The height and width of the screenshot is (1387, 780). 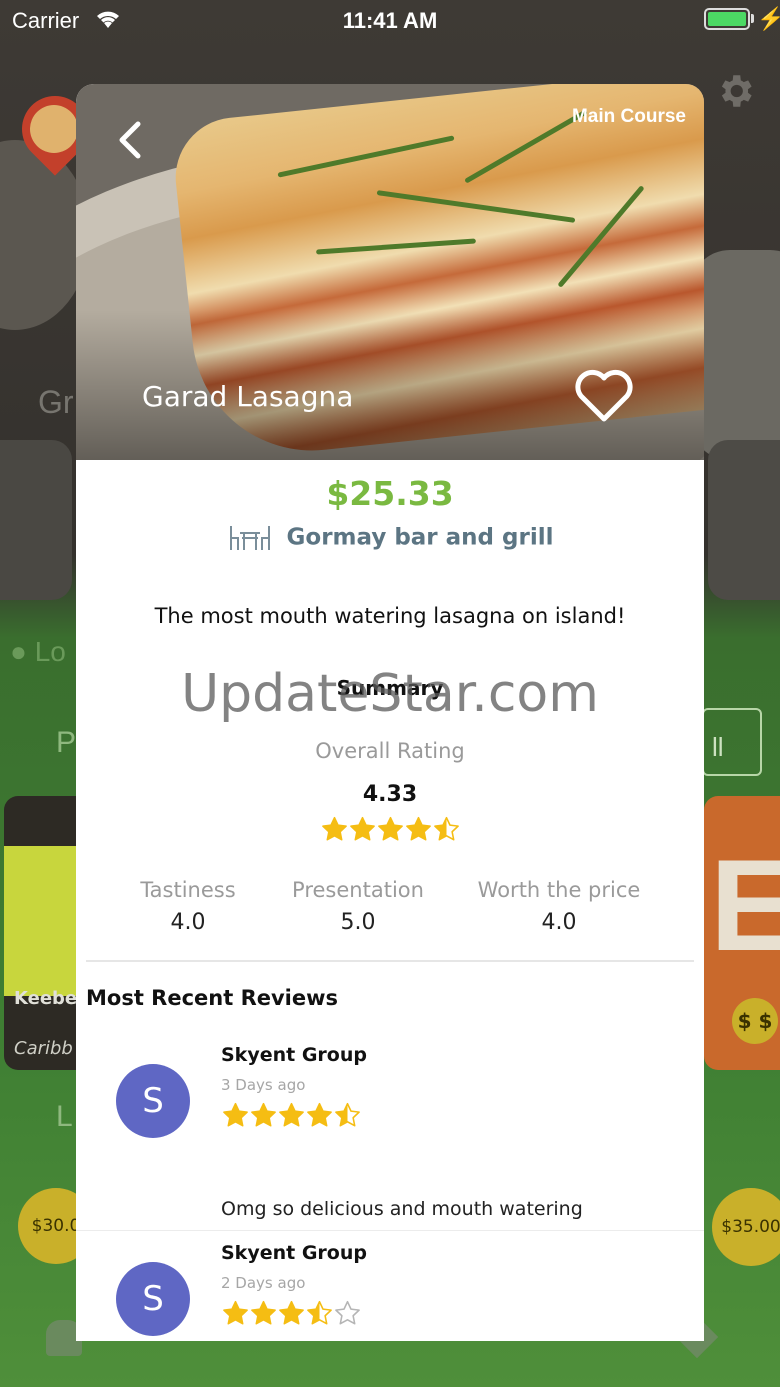 I want to click on overall-rating-label: Overall Rating, so click(x=390, y=751).